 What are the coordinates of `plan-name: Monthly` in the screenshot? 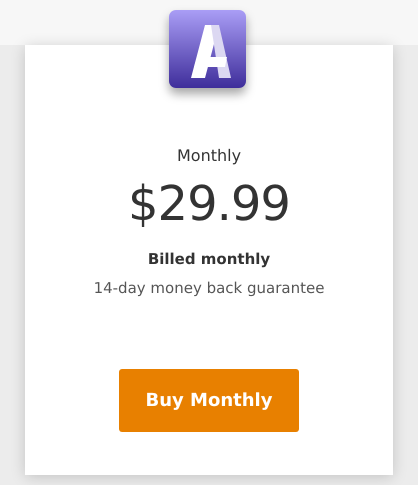 It's located at (209, 156).